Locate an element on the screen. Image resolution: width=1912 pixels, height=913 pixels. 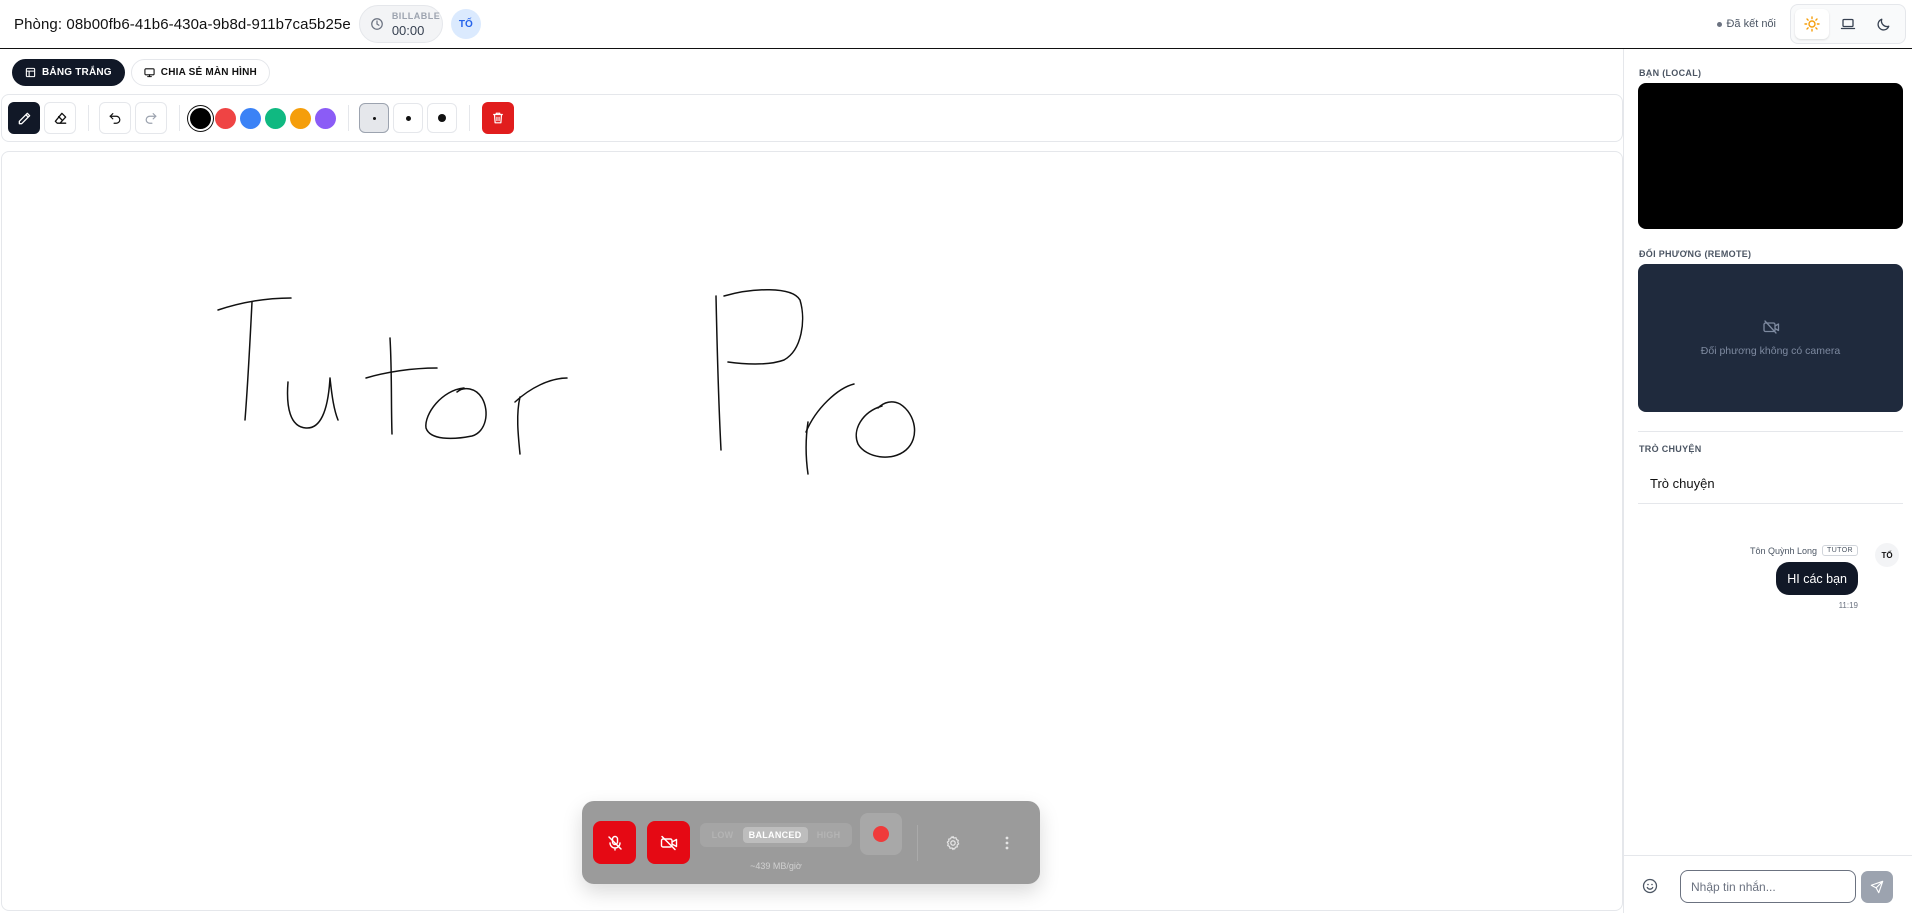
connection-status: Đã kết nối is located at coordinates (1746, 24).